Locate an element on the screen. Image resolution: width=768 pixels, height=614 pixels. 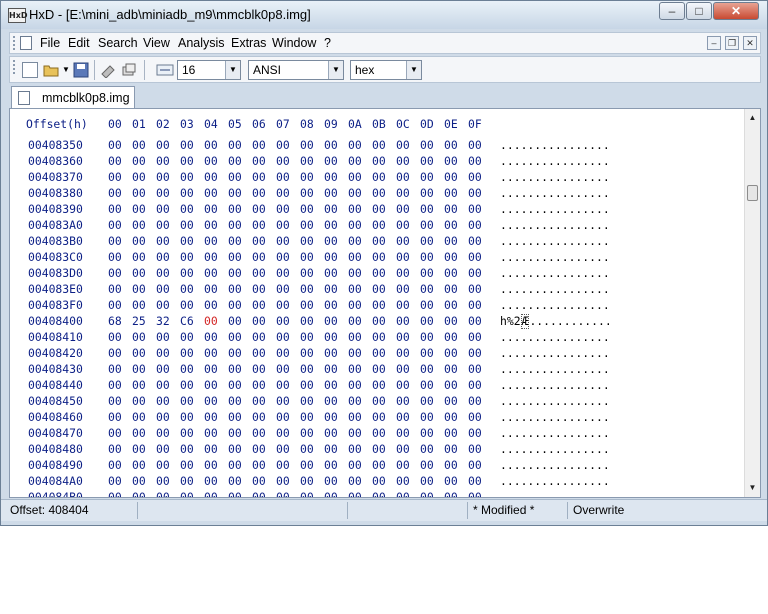
mdi-close-button: ✕ is located at coordinates (750, 43).